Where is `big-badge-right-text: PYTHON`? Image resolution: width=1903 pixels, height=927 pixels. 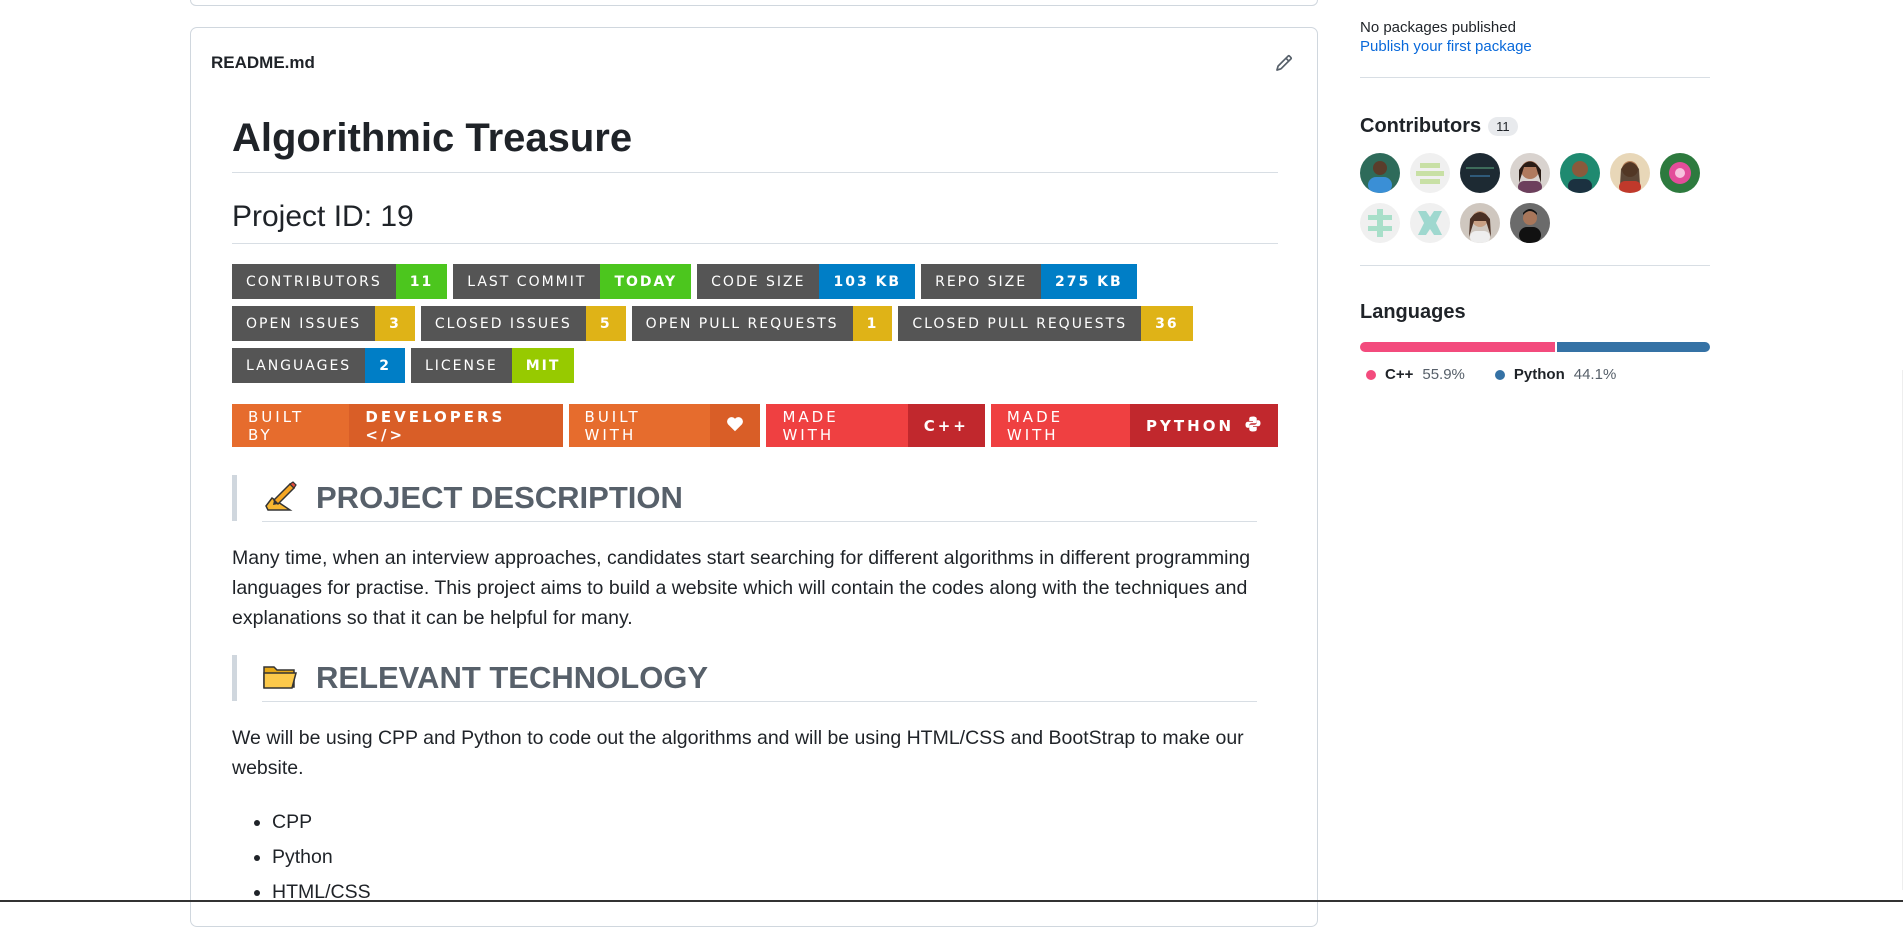 big-badge-right-text: PYTHON is located at coordinates (1190, 425).